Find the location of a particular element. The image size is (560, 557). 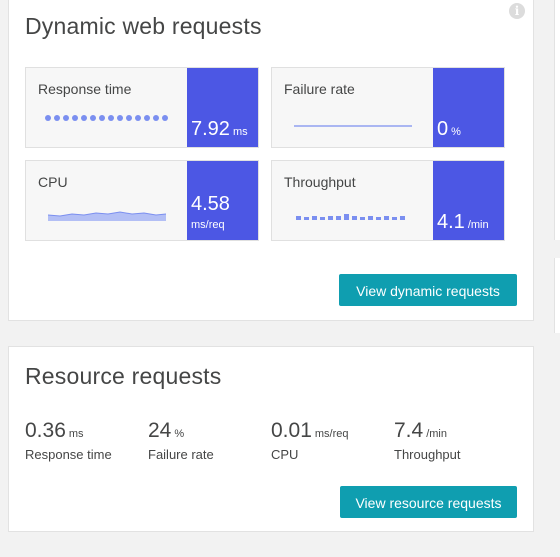

view-dynamic-requests-button: View dynamic requests is located at coordinates (428, 290).